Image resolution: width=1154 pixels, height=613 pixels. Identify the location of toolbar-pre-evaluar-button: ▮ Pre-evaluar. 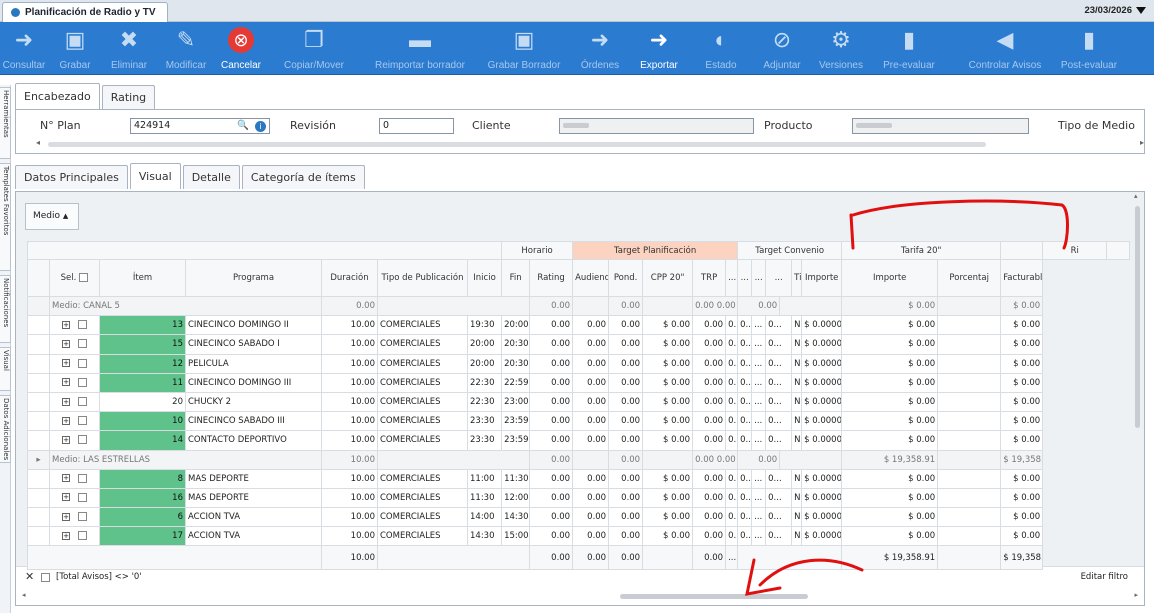
(909, 48).